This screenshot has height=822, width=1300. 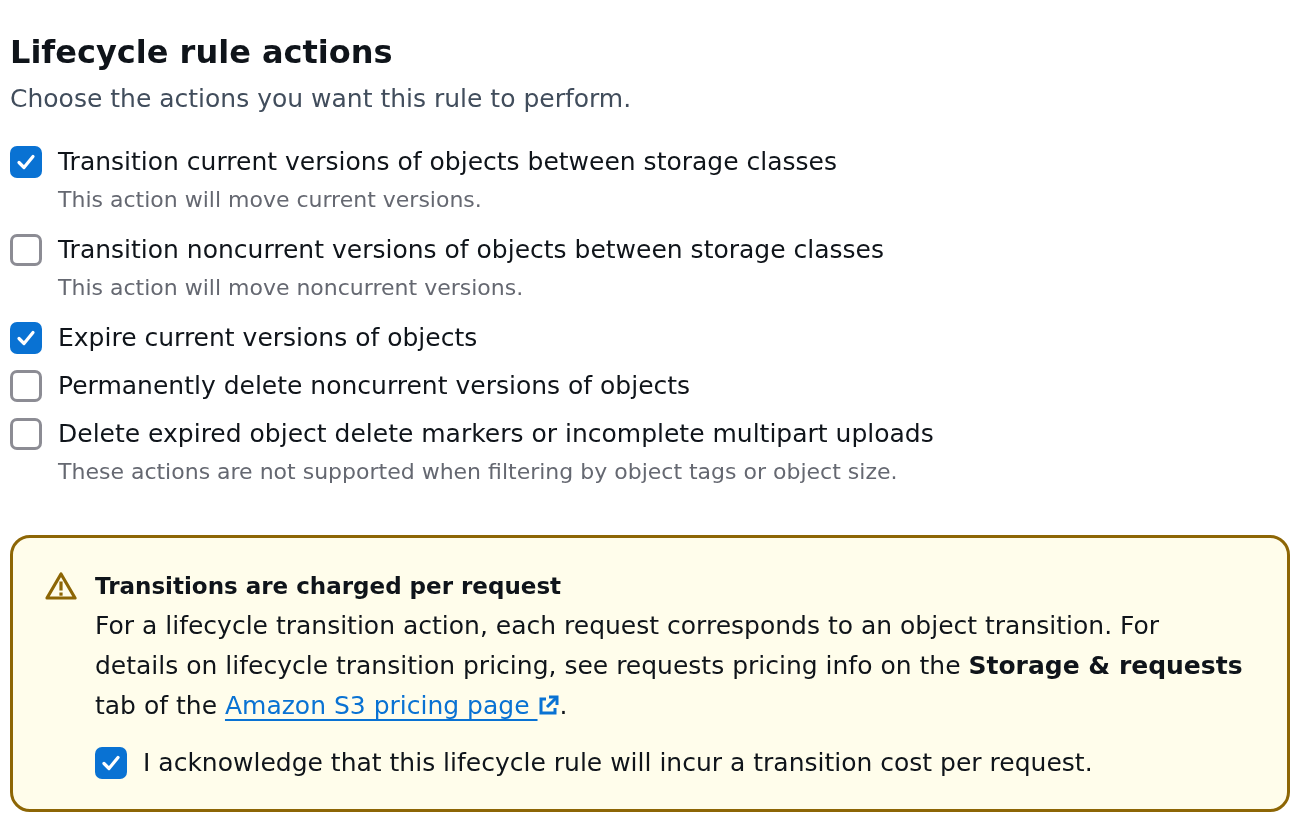 What do you see at coordinates (447, 162) in the screenshot?
I see `action-label: Transition current versions of objects between storage classes` at bounding box center [447, 162].